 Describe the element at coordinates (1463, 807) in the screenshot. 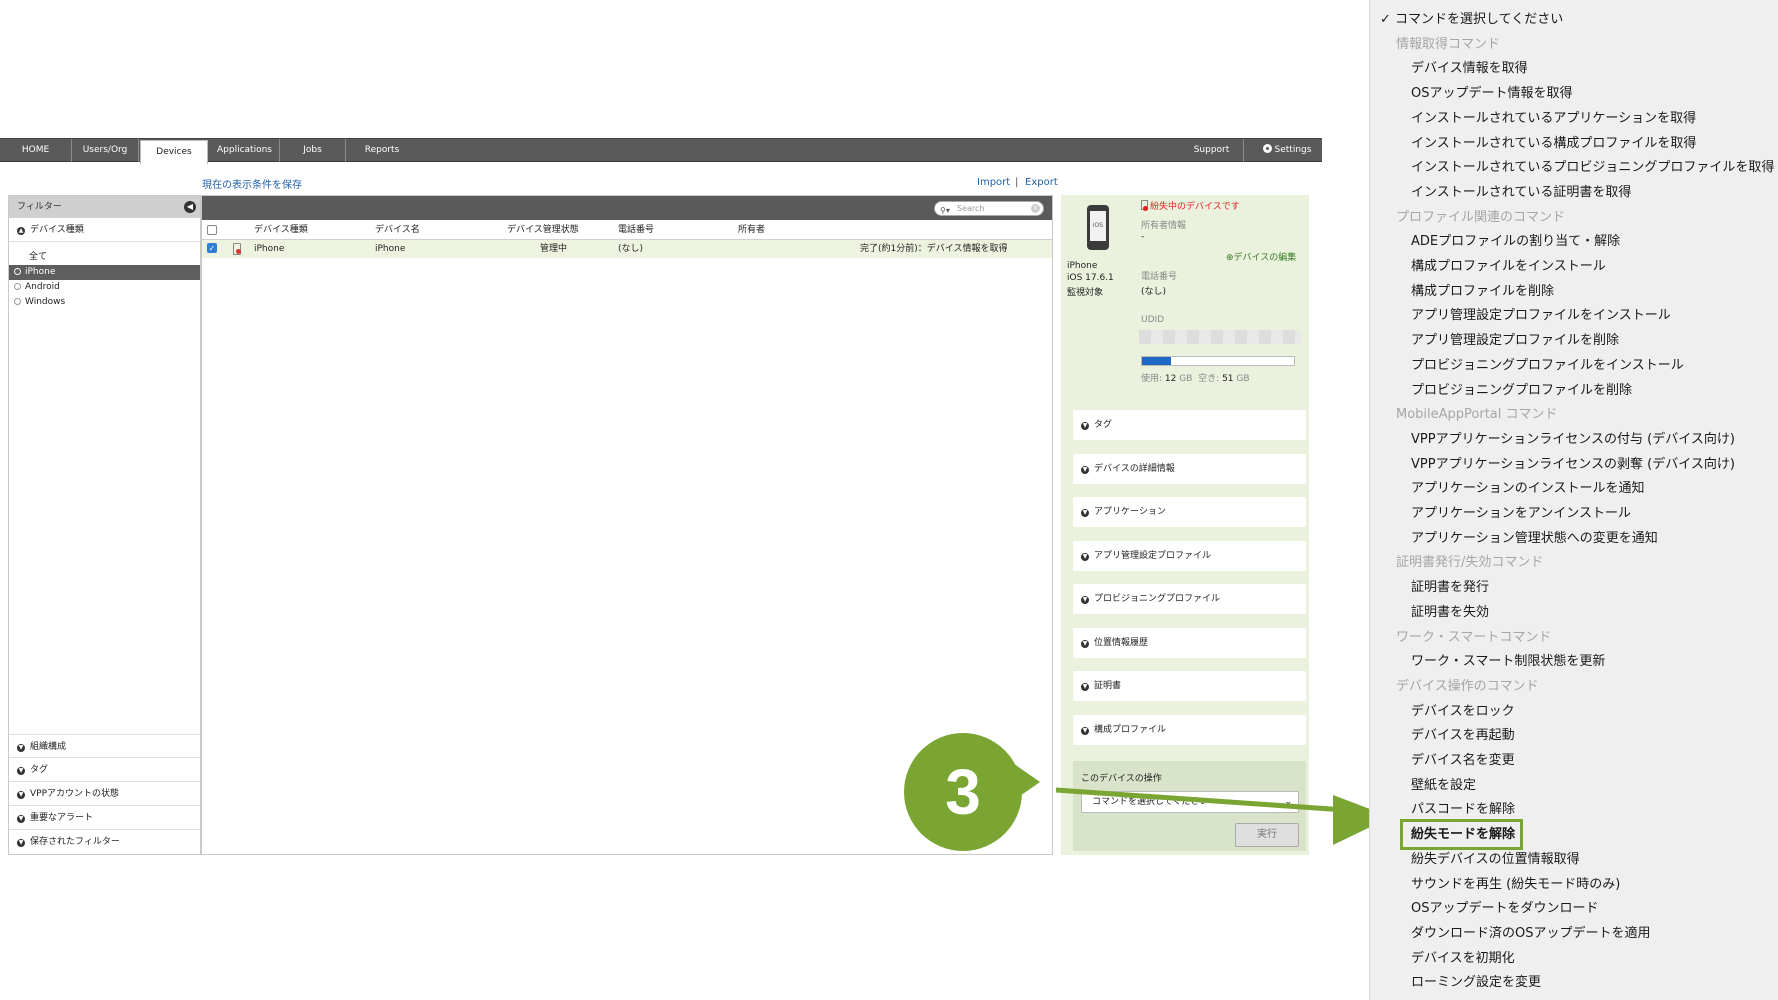

I see `menu-item: パスコードを解除` at that location.